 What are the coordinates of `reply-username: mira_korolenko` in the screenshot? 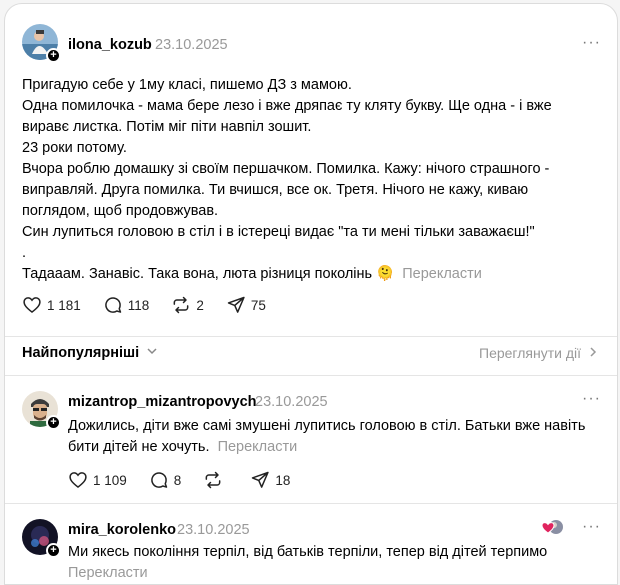 It's located at (122, 530).